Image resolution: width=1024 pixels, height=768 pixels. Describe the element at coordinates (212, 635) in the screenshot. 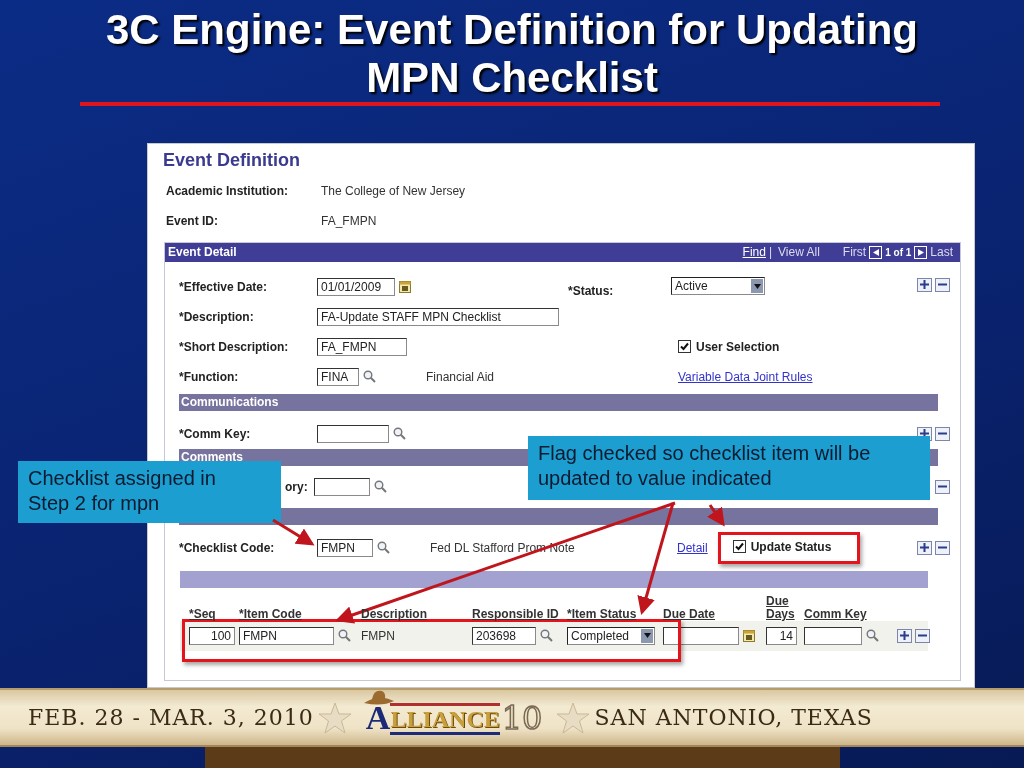

I see `seq-field: 100` at that location.